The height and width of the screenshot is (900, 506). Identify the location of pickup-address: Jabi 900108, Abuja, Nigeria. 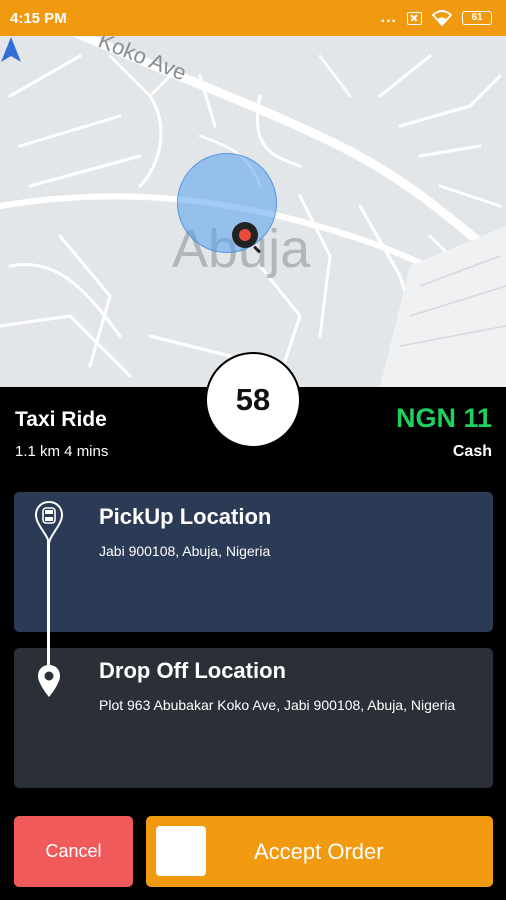
(185, 551).